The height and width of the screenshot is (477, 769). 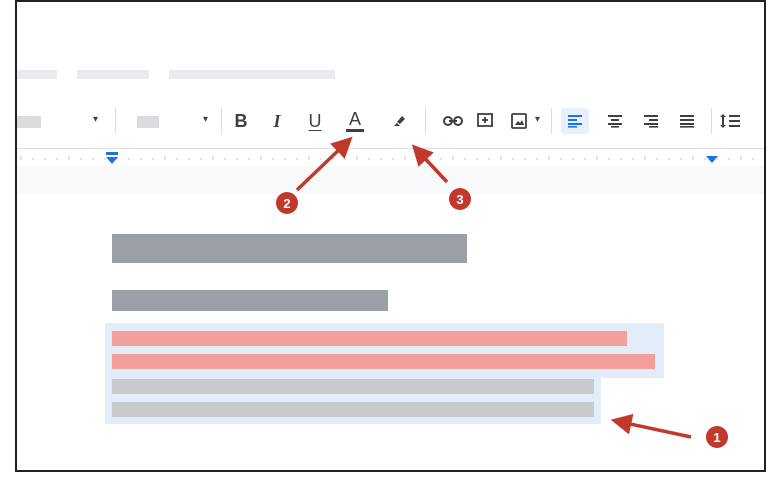 I want to click on text-color-button: A, so click(x=355, y=121).